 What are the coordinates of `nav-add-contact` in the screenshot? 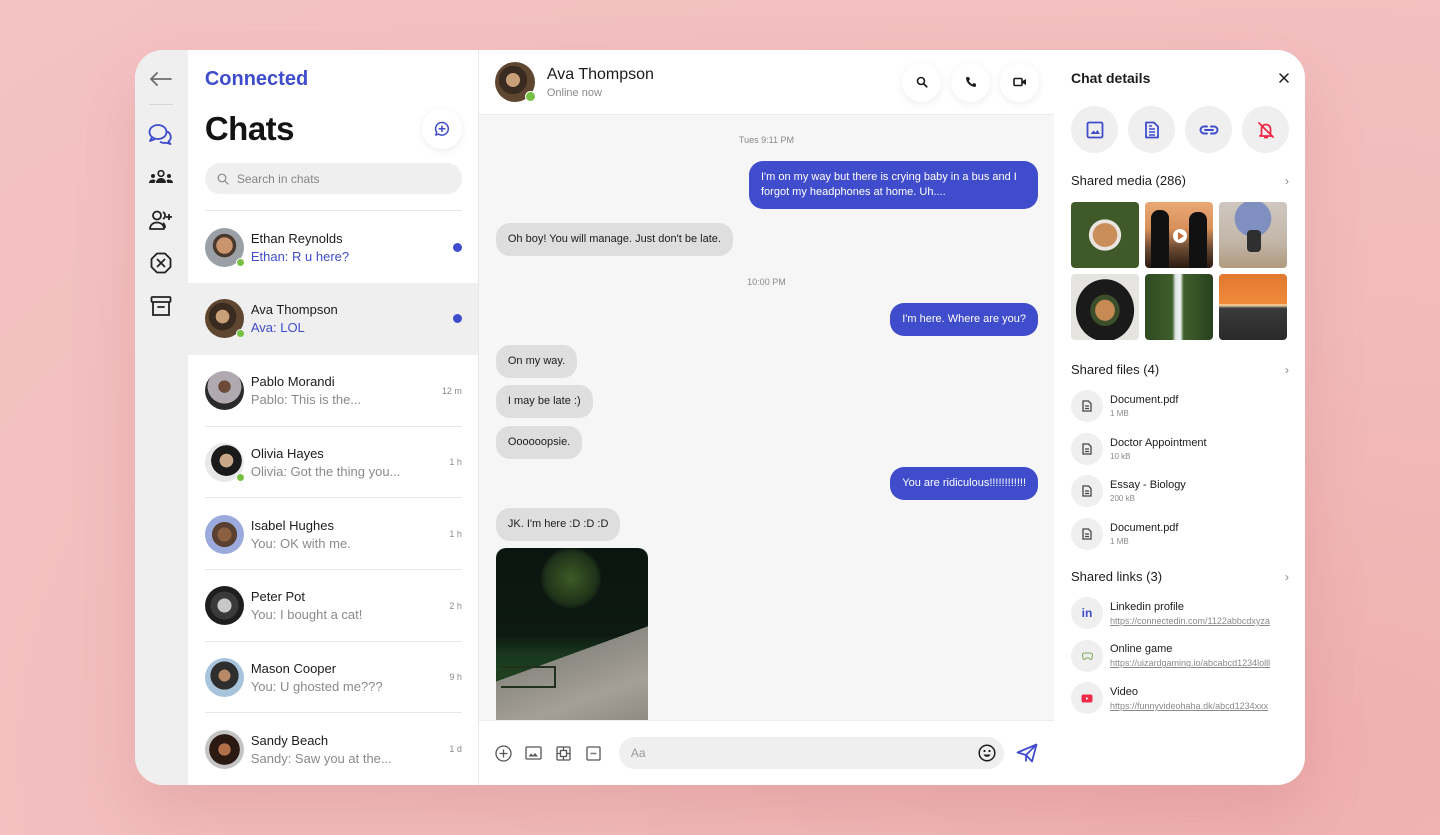 It's located at (161, 220).